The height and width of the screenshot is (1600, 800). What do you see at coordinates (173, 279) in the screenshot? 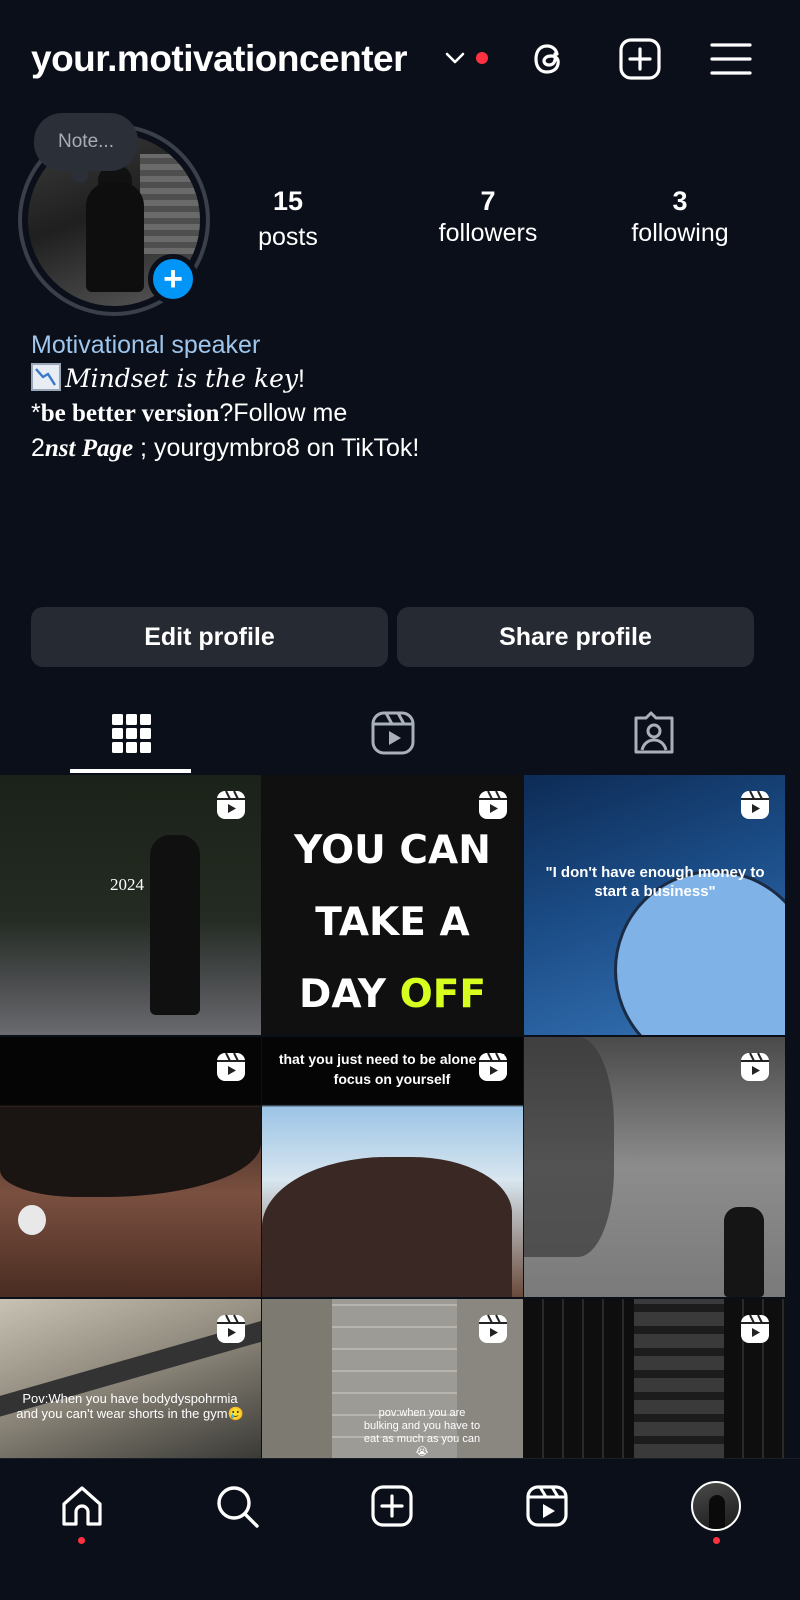
I see `add-story-button: +` at bounding box center [173, 279].